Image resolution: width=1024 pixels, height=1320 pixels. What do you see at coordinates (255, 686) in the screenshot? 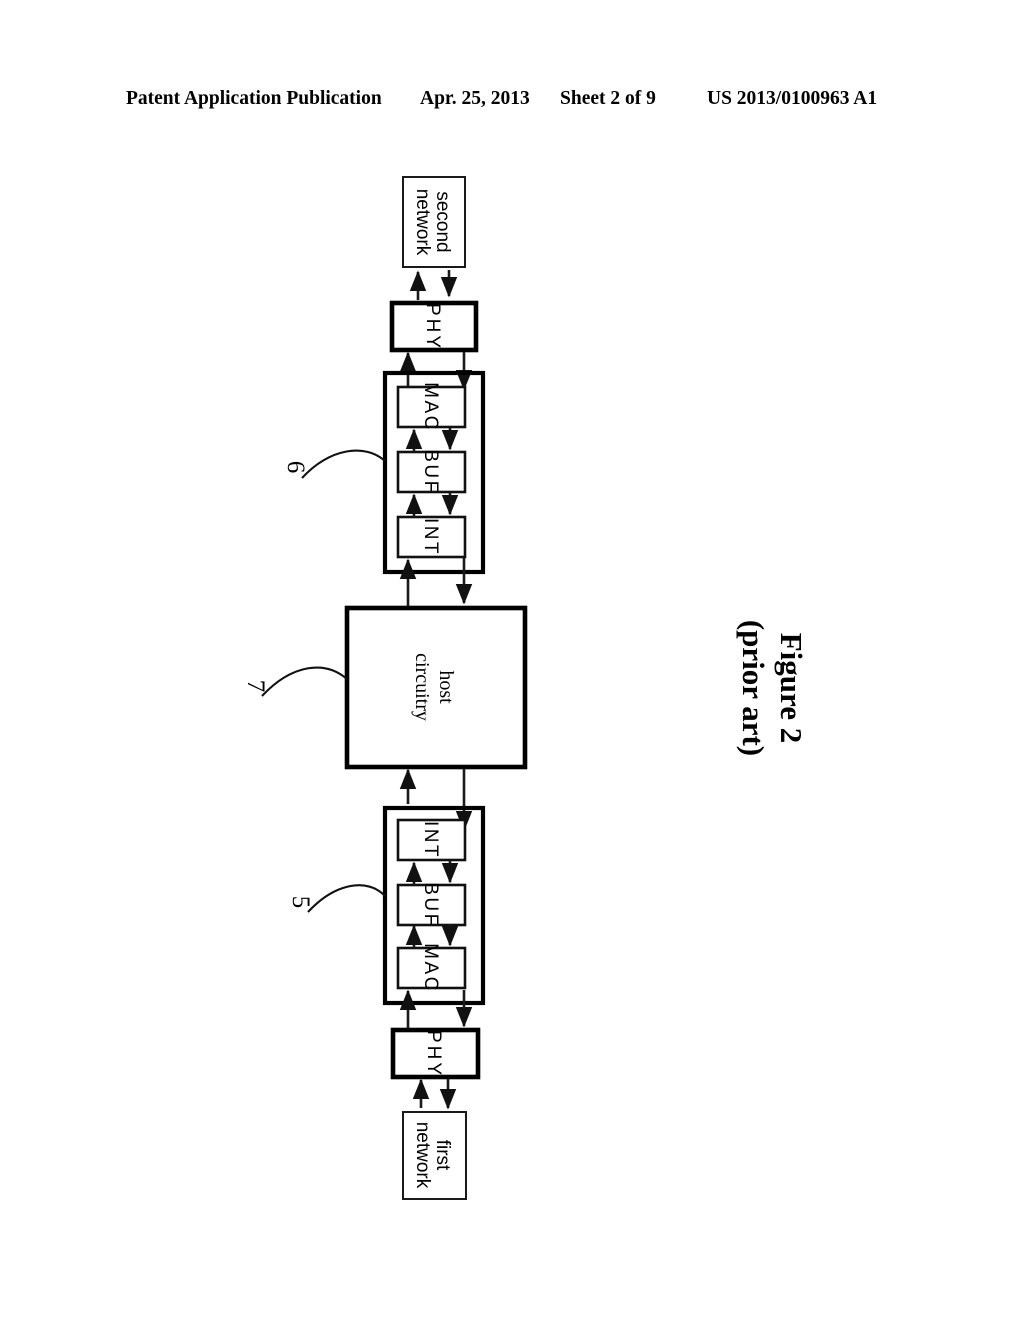
I see `reference-numeral-7: 7` at bounding box center [255, 686].